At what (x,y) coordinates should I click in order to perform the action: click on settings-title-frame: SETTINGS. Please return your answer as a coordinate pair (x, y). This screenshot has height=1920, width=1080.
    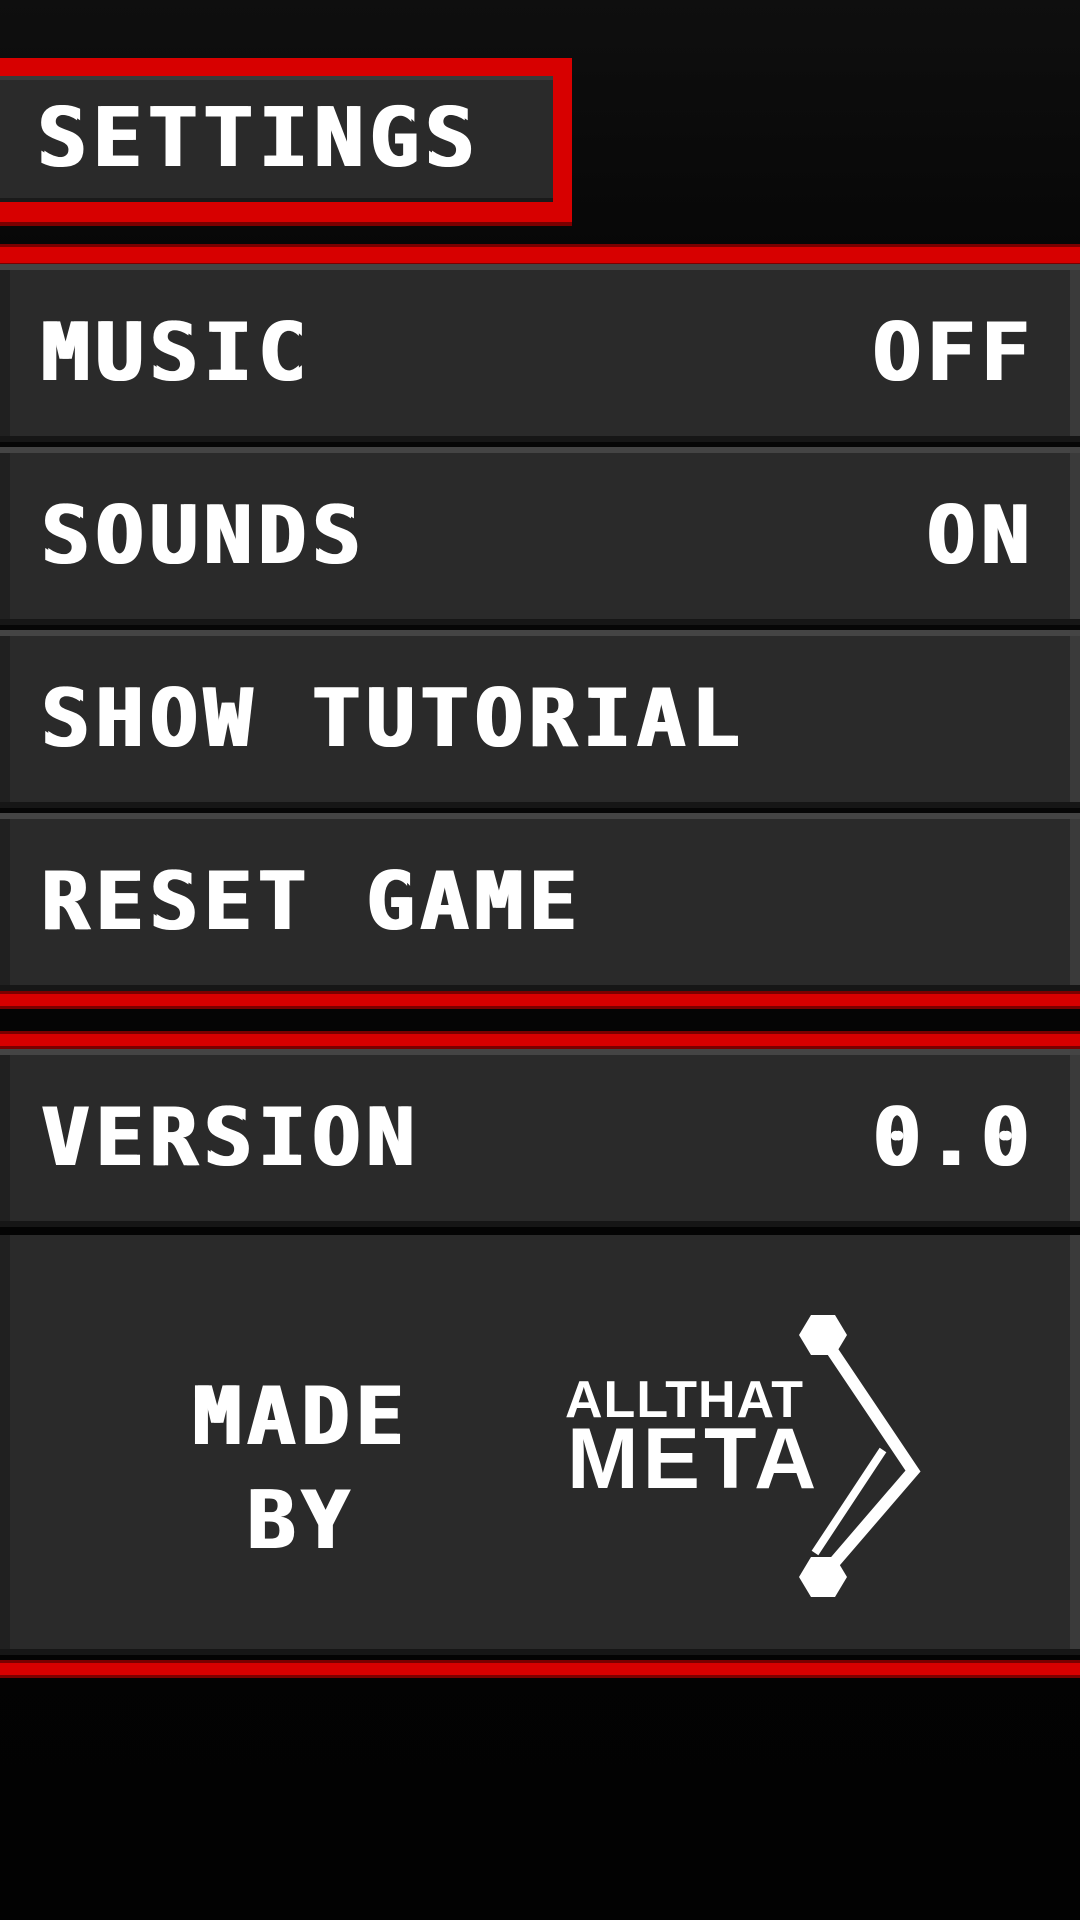
    Looking at the image, I should click on (286, 140).